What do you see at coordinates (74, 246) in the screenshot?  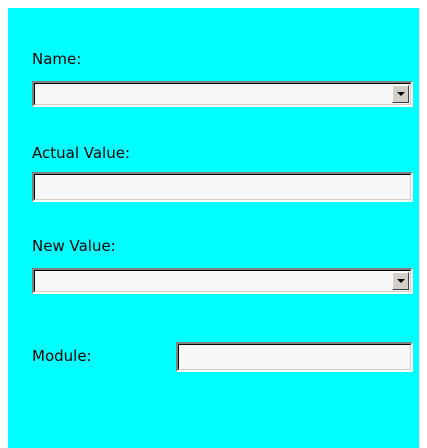 I see `new-value-label: New Value:` at bounding box center [74, 246].